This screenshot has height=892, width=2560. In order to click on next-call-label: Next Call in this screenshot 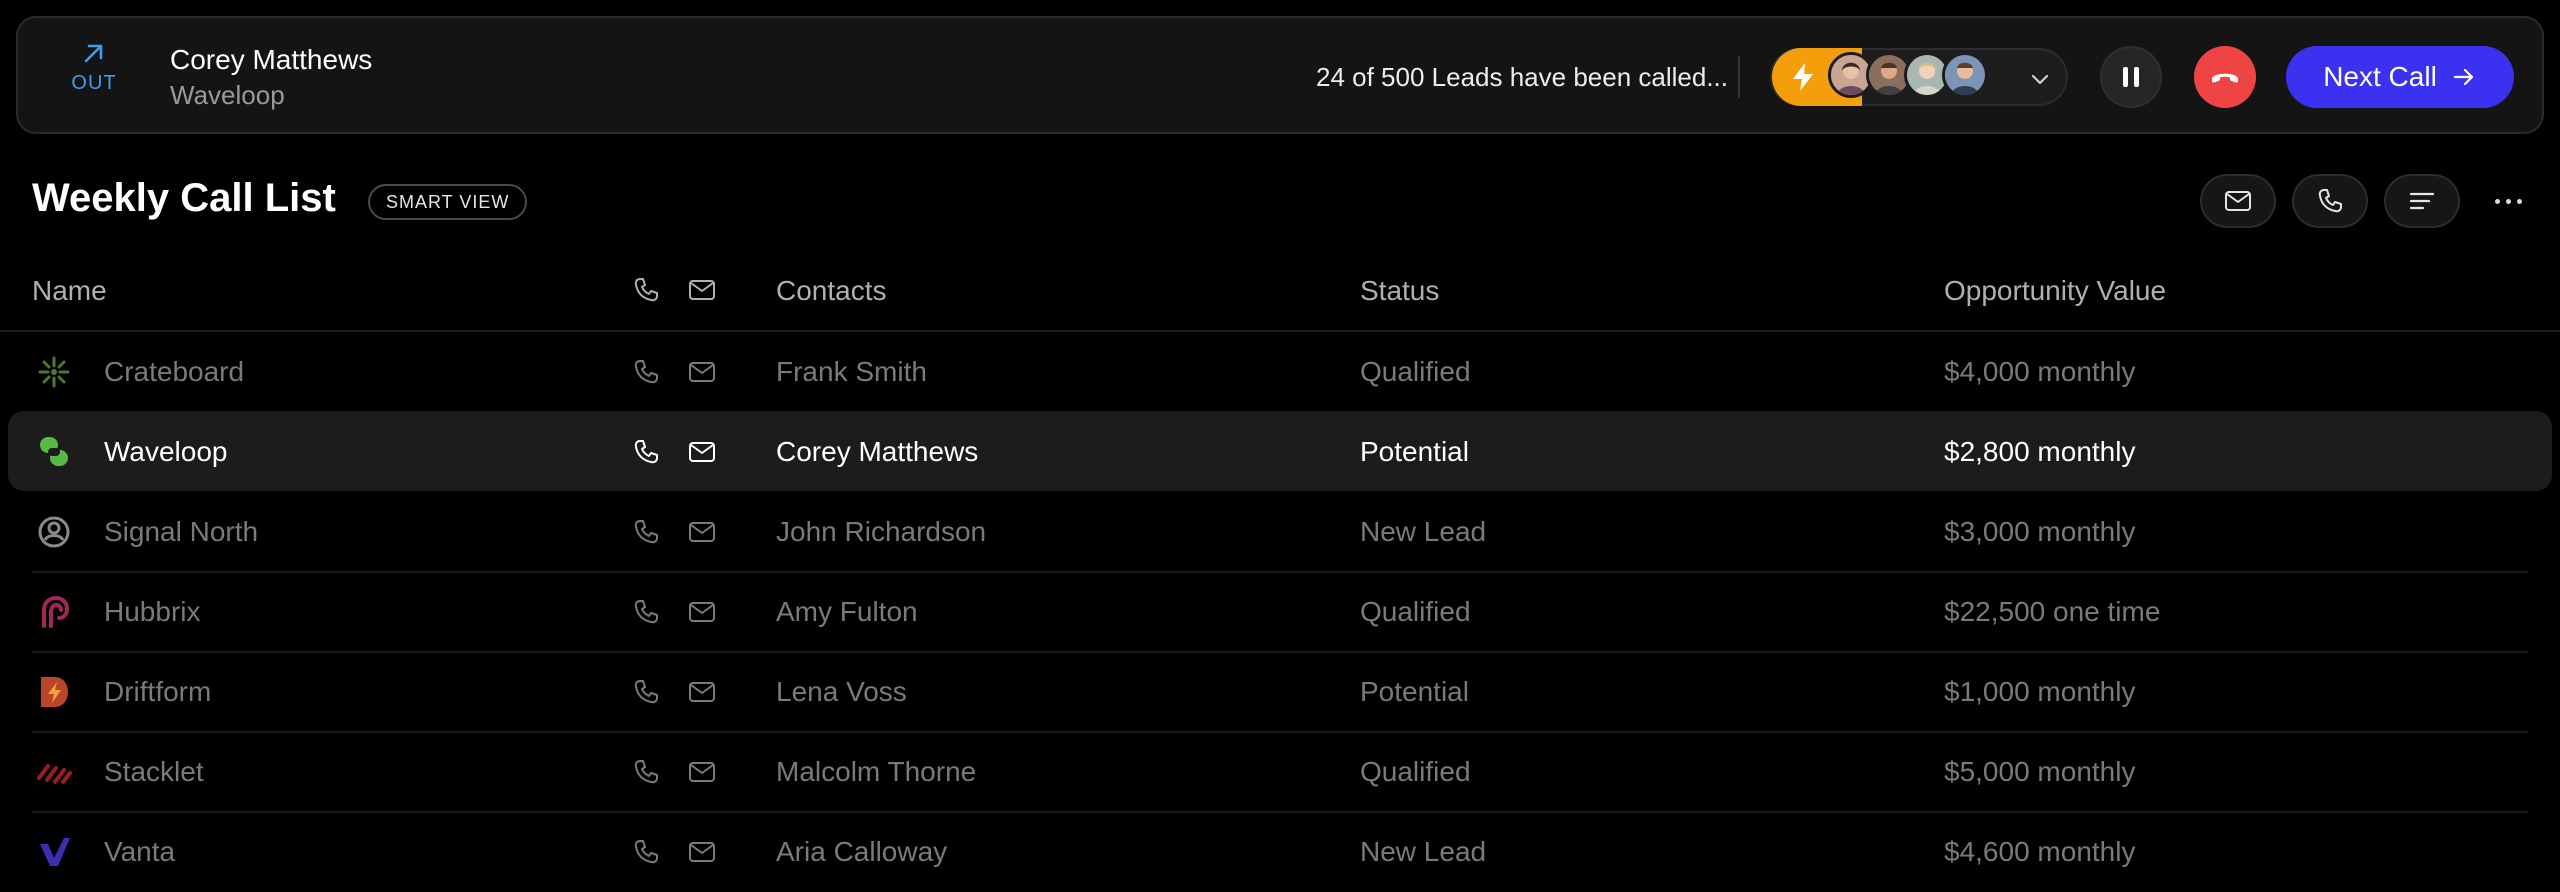, I will do `click(2380, 76)`.